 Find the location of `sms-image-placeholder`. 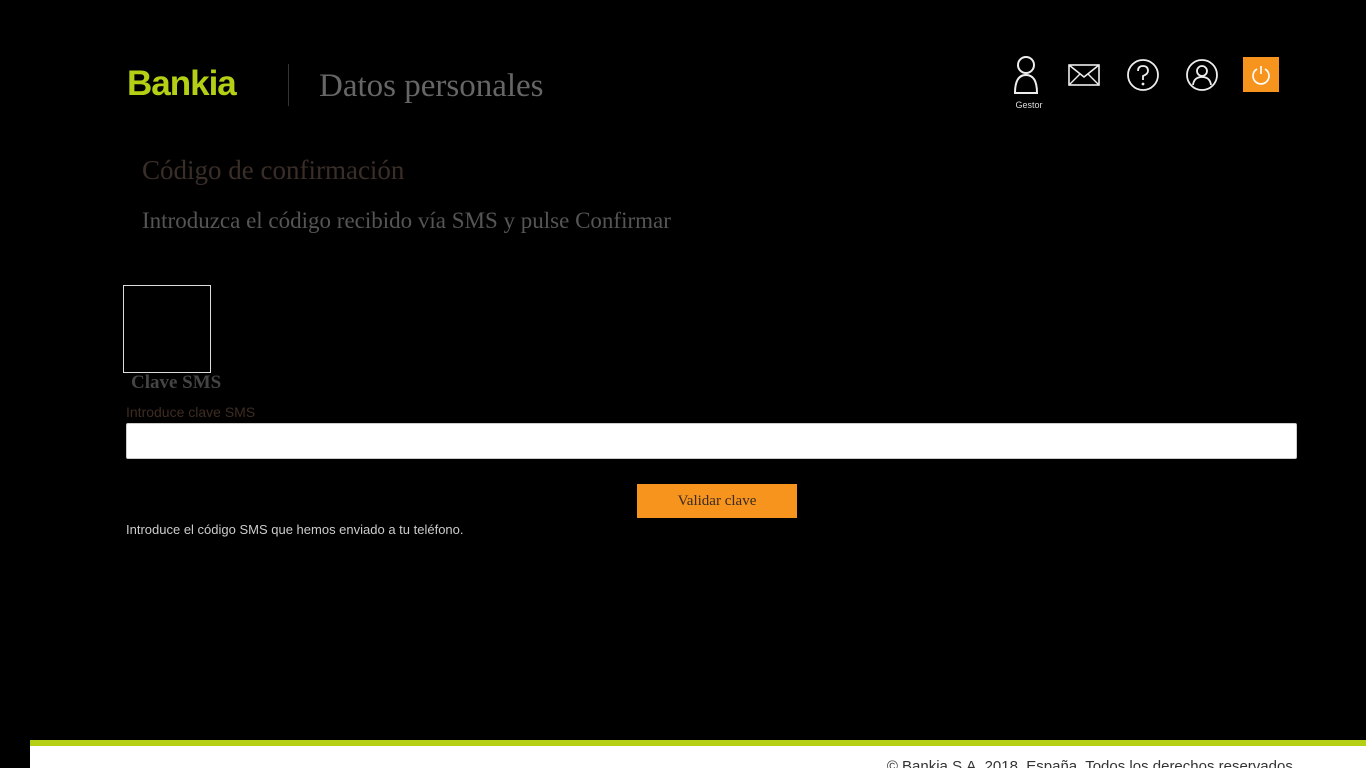

sms-image-placeholder is located at coordinates (167, 329).